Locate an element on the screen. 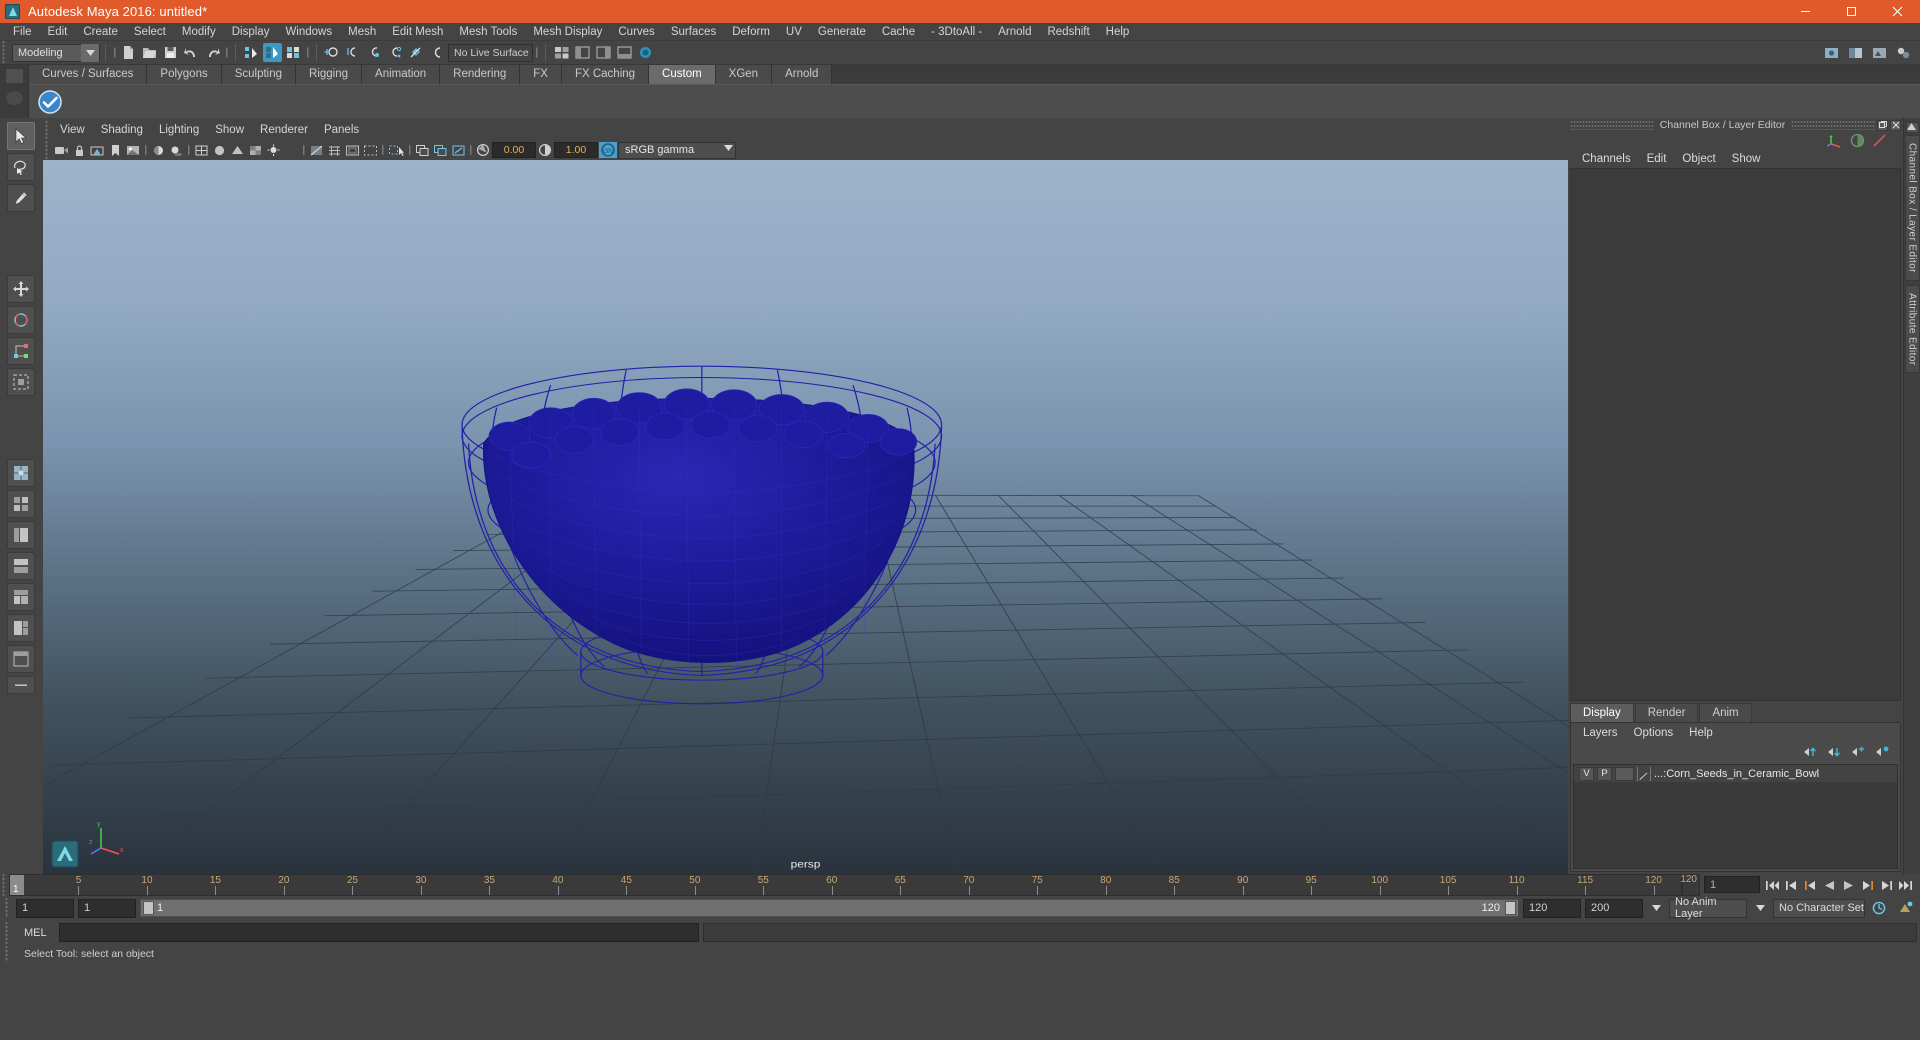 This screenshot has width=1920, height=1040. layer-tab-display: Display is located at coordinates (1602, 712).